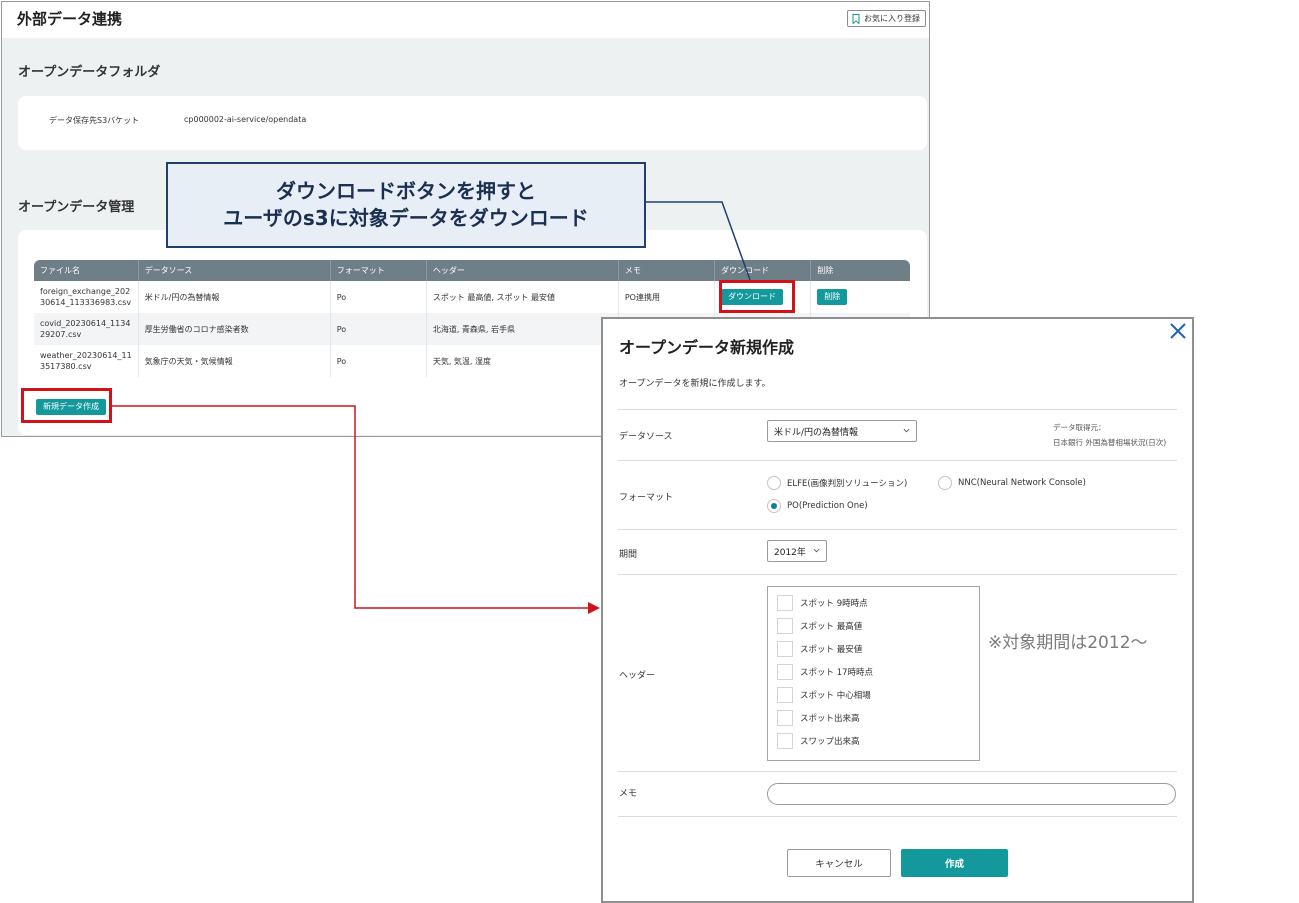  What do you see at coordinates (234, 329) in the screenshot?
I see `cell-source: 厚生労働省のコロナ感染者数` at bounding box center [234, 329].